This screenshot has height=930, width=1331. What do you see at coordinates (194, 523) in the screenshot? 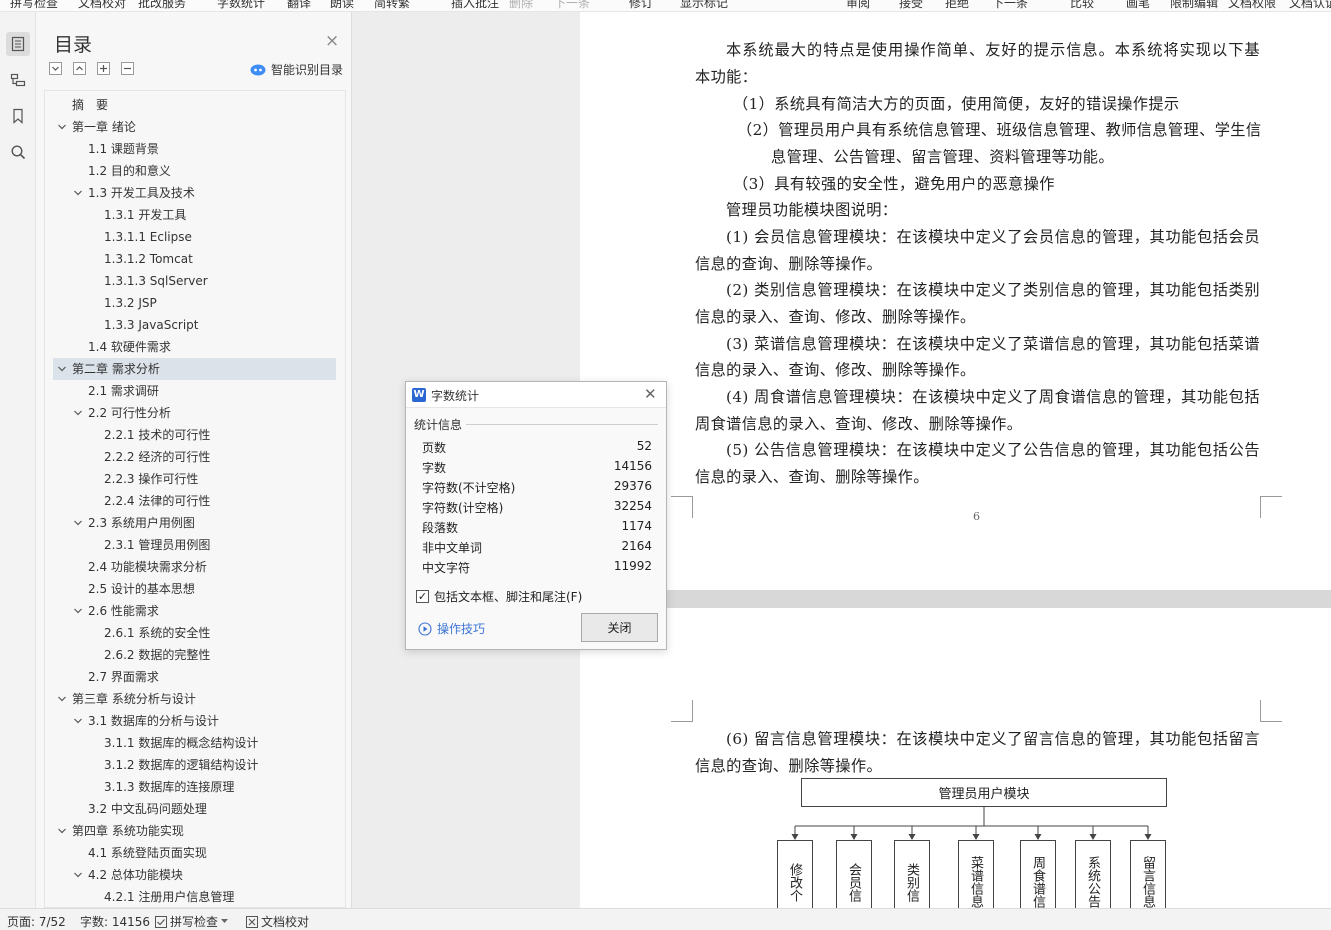
I see `toc-item: 2.3 系统用户用例图` at bounding box center [194, 523].